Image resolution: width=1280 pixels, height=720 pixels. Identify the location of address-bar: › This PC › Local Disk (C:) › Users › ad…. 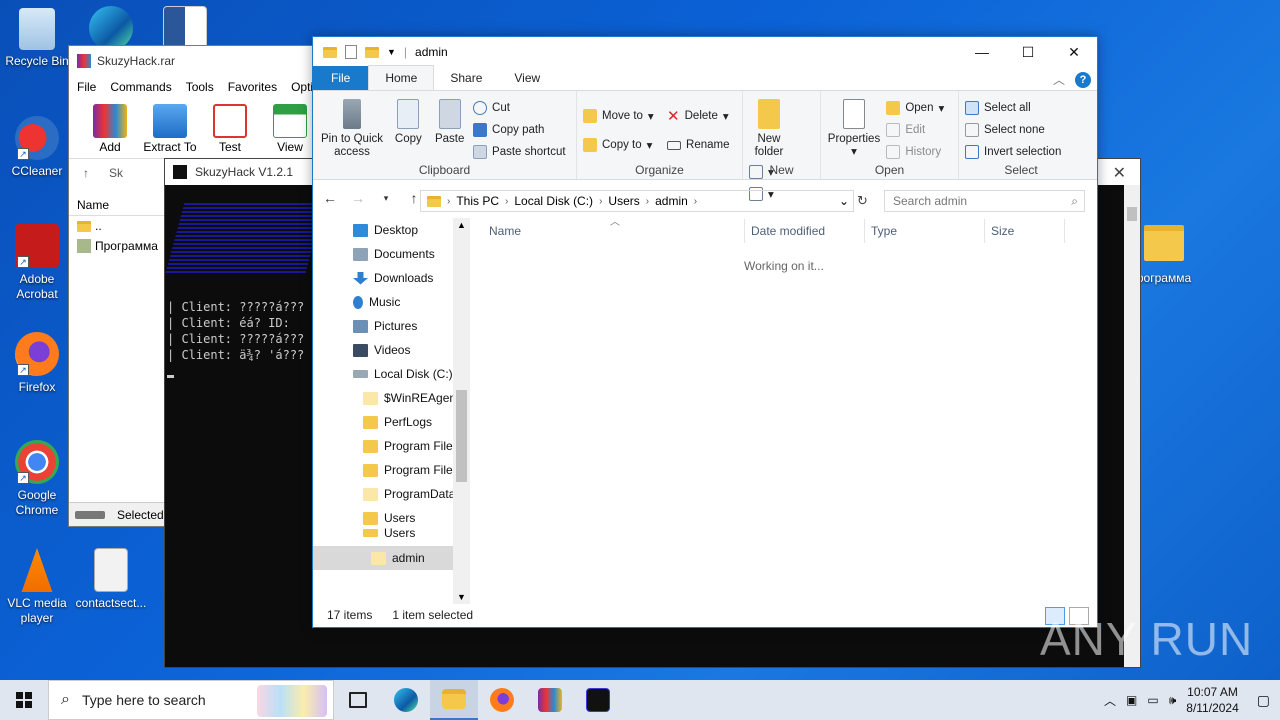
(637, 201).